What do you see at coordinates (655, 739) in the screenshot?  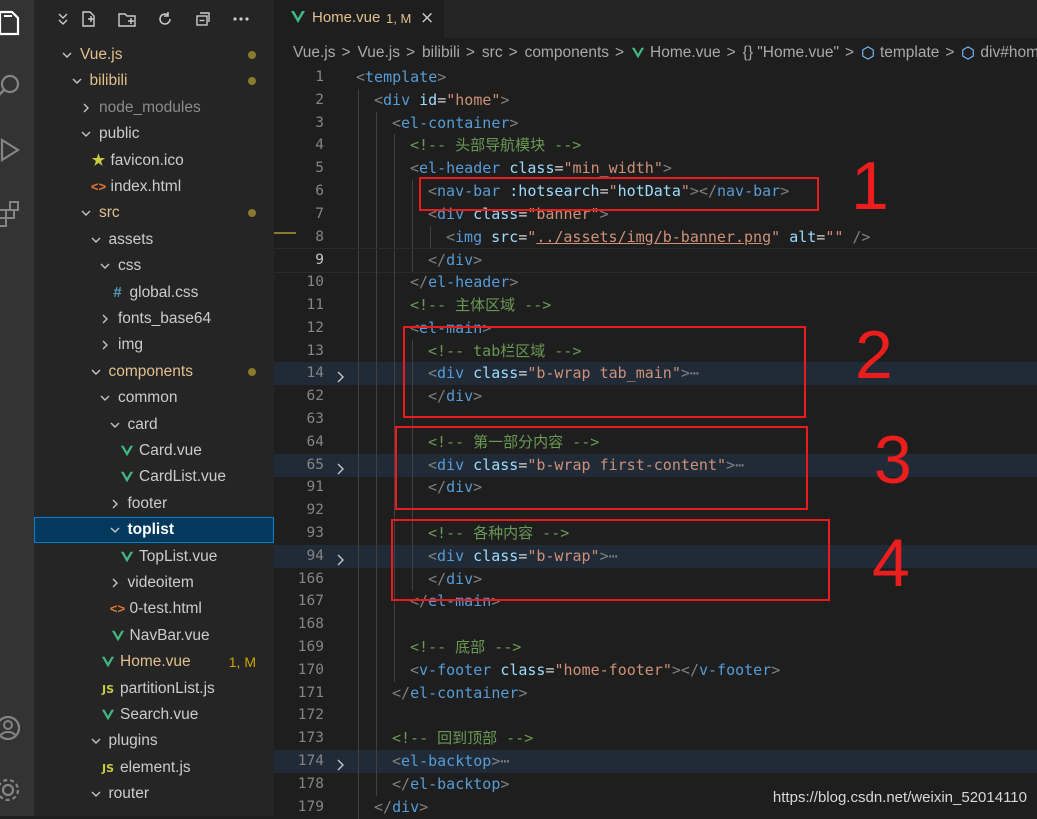 I see `code-line: 173 <!-- 回到顶部 -->` at bounding box center [655, 739].